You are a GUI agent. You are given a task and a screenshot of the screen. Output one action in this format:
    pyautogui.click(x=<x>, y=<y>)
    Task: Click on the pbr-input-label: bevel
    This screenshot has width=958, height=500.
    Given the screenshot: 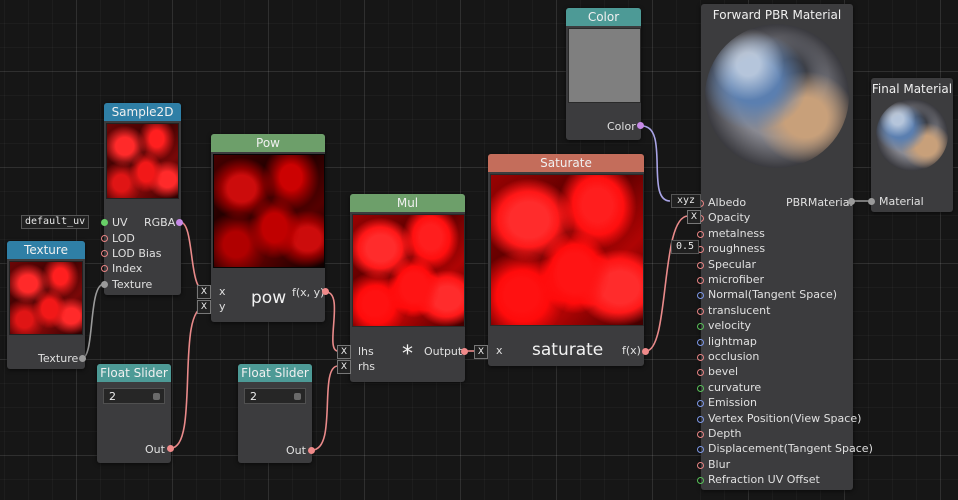 What is the action you would take?
    pyautogui.click(x=723, y=372)
    